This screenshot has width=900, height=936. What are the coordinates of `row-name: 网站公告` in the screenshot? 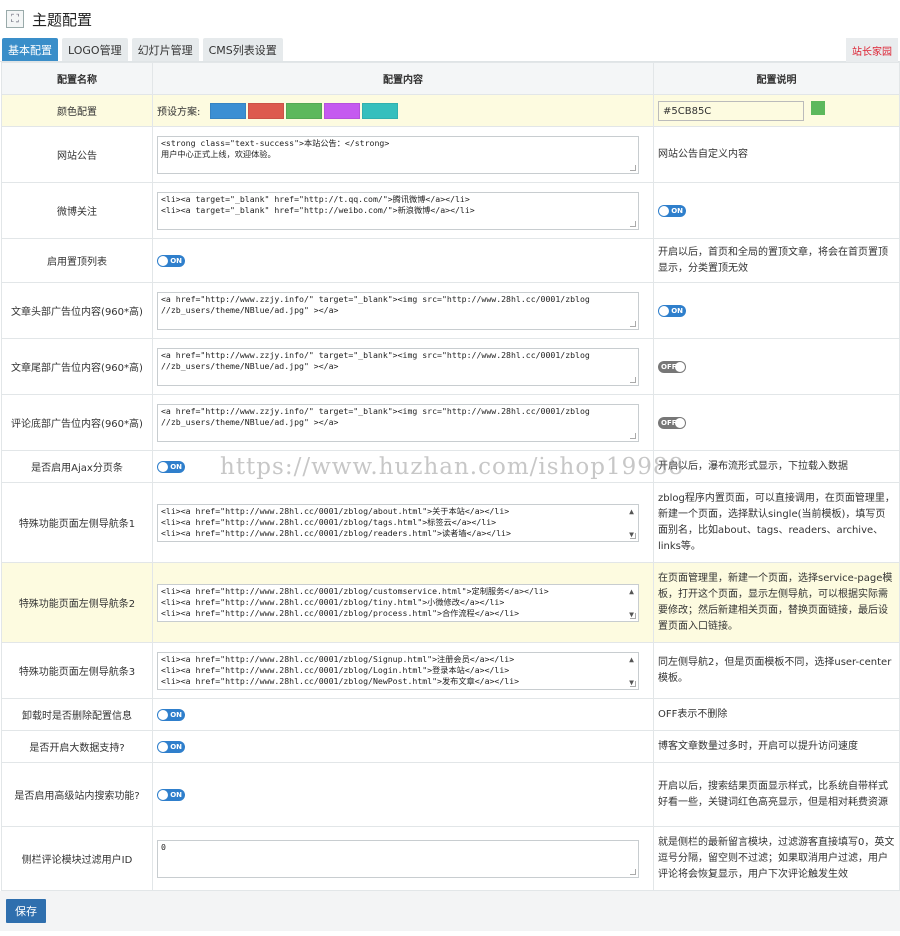 It's located at (77, 154).